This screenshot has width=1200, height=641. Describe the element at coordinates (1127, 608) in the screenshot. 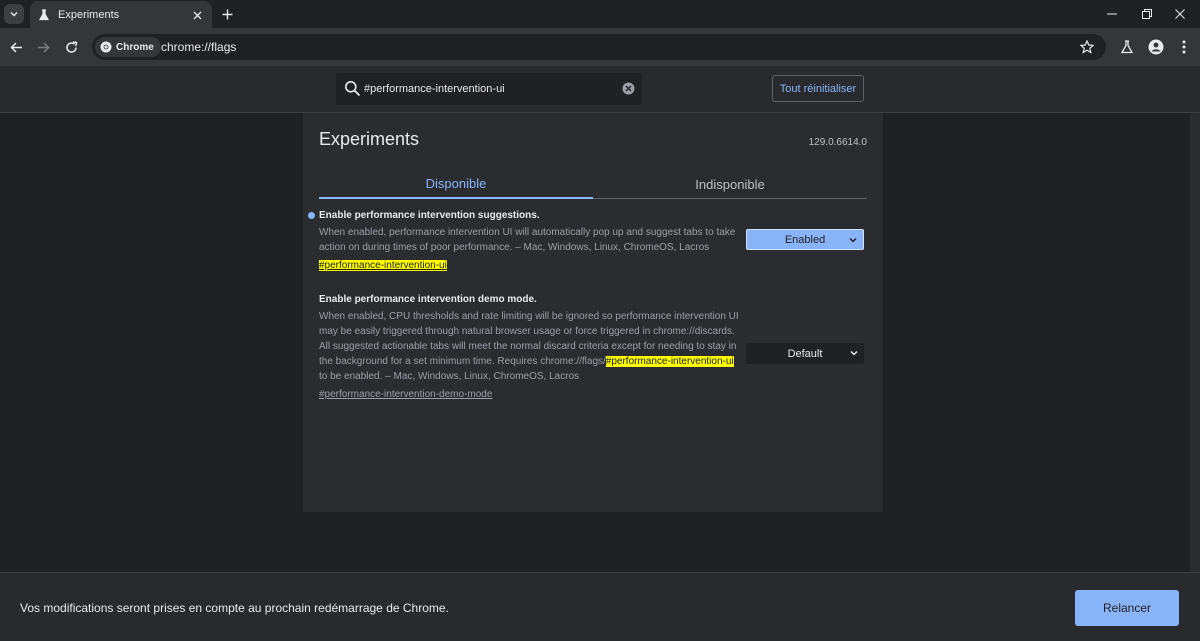

I see `relaunch-button: Relancer` at that location.